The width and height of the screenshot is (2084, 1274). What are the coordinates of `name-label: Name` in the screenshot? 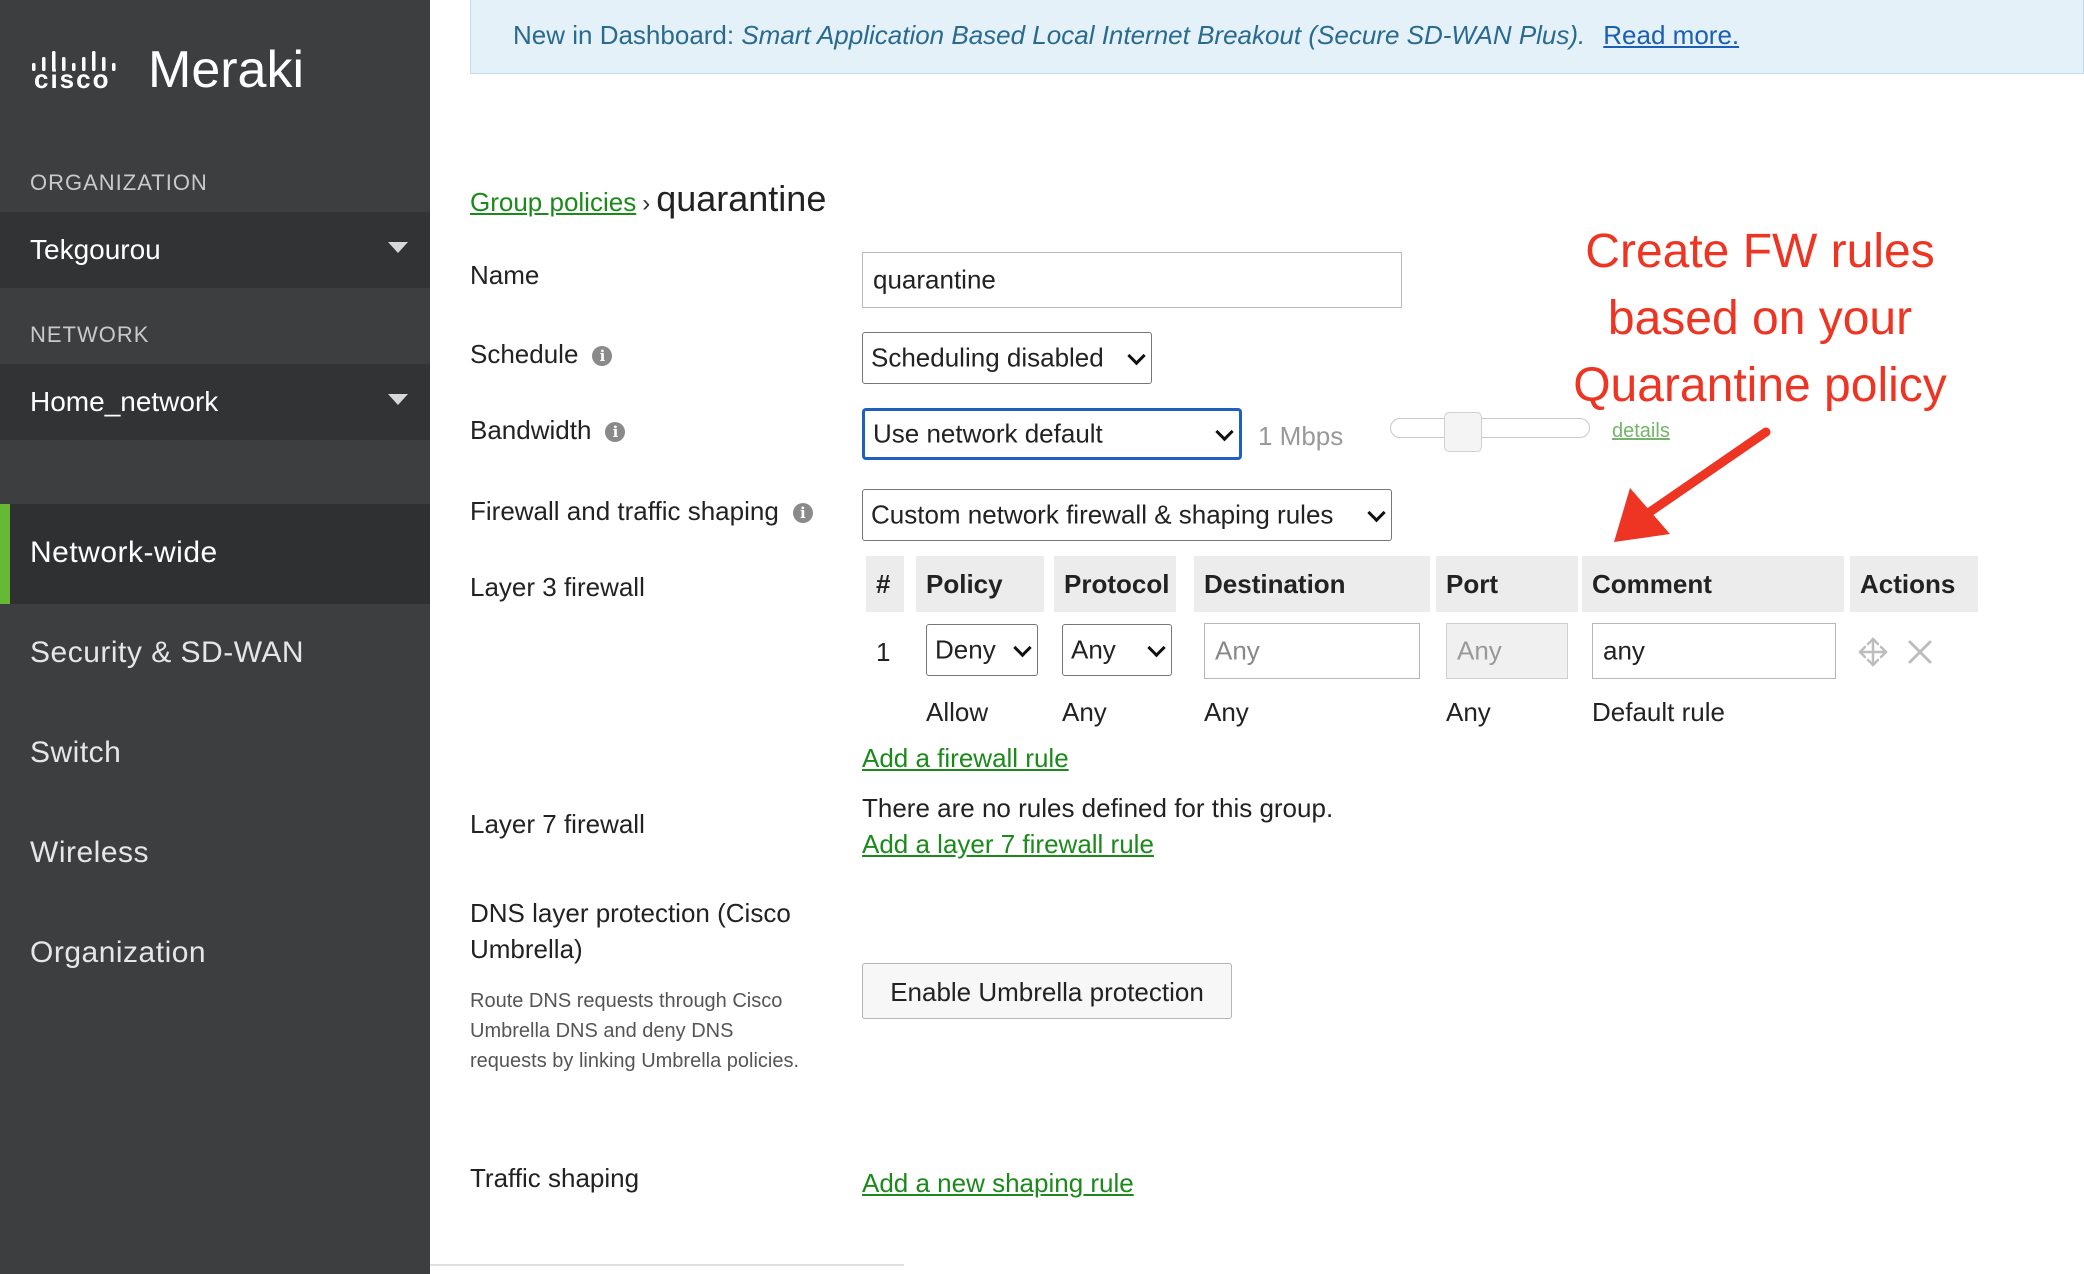 It's located at (505, 275).